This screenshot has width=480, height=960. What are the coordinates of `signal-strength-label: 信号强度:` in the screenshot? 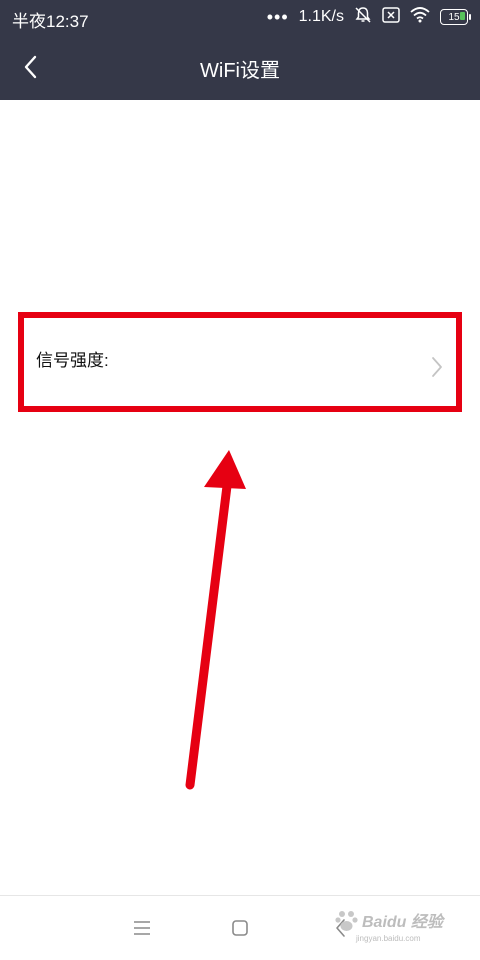 It's located at (72, 360).